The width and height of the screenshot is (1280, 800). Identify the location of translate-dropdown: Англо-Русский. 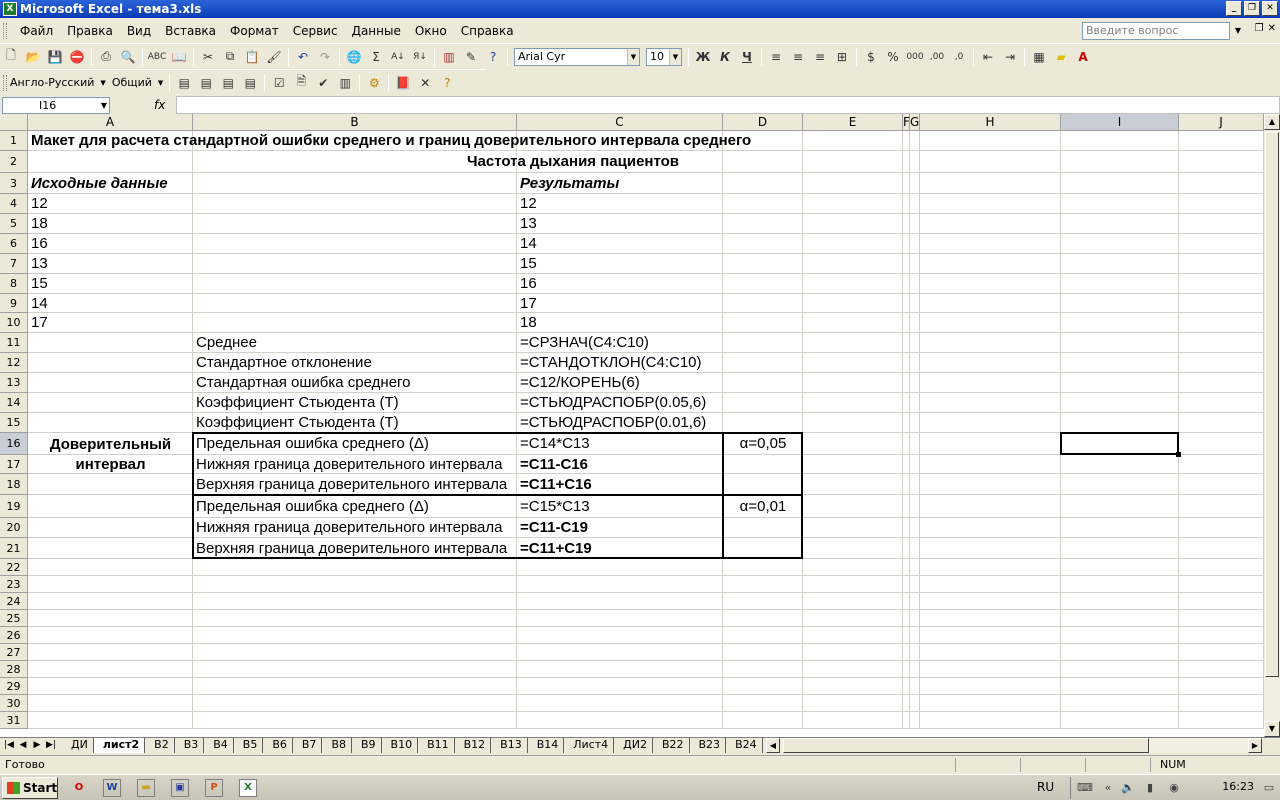
(52, 82).